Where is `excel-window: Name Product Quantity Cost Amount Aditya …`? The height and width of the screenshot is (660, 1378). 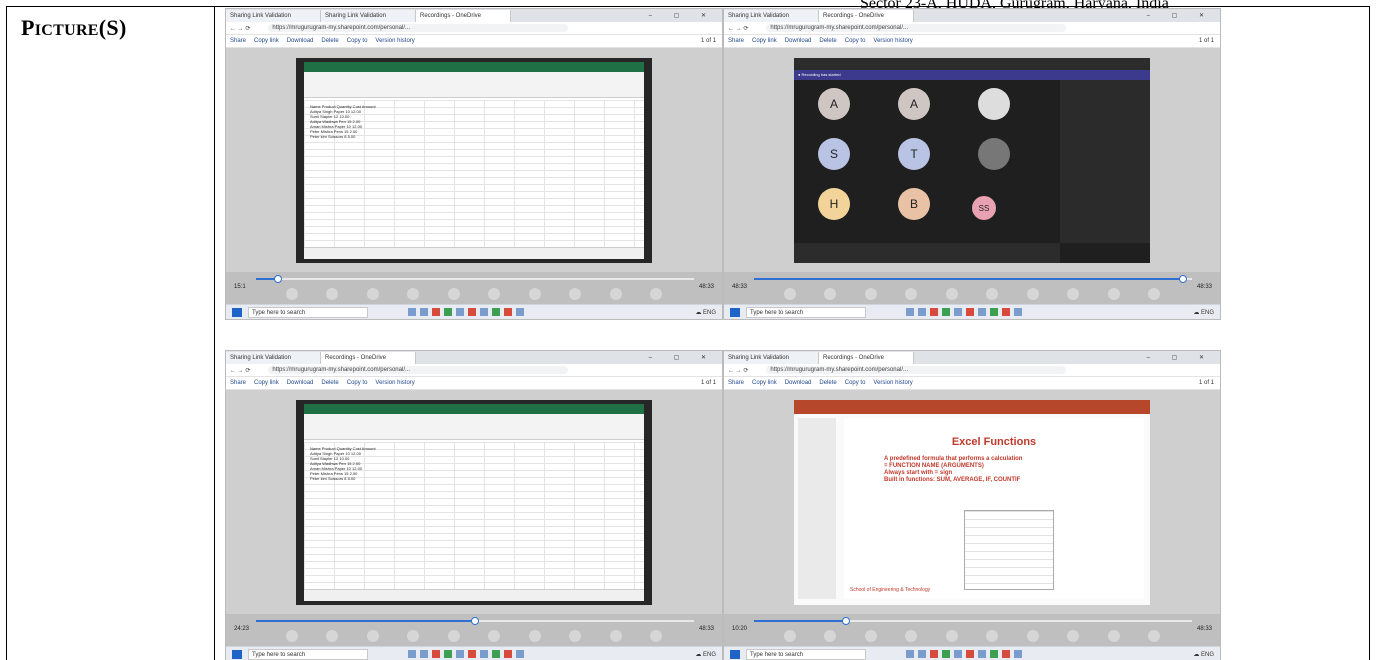 excel-window: Name Product Quantity Cost Amount Aditya … is located at coordinates (474, 502).